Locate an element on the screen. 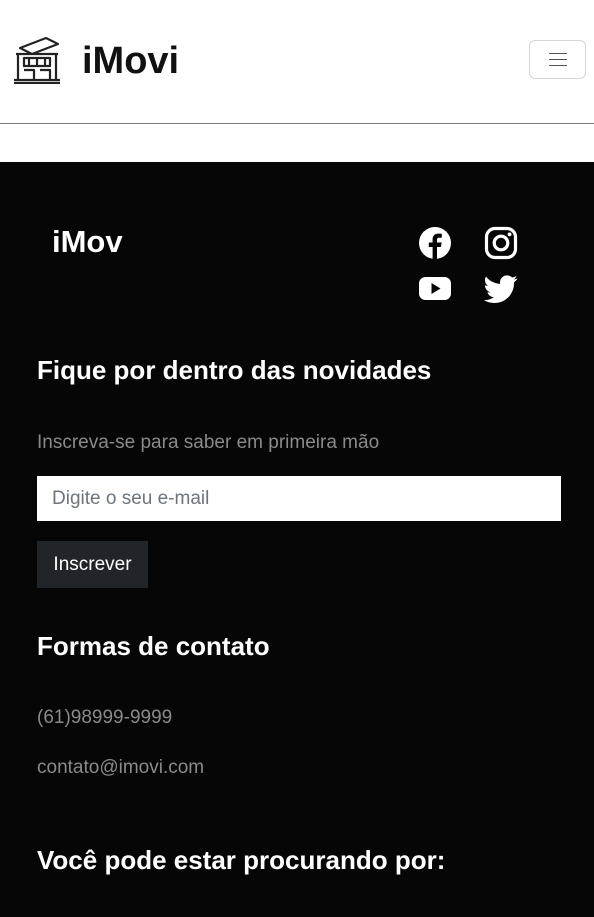 This screenshot has width=594, height=917. contact-email: contato@imovi.com is located at coordinates (121, 767).